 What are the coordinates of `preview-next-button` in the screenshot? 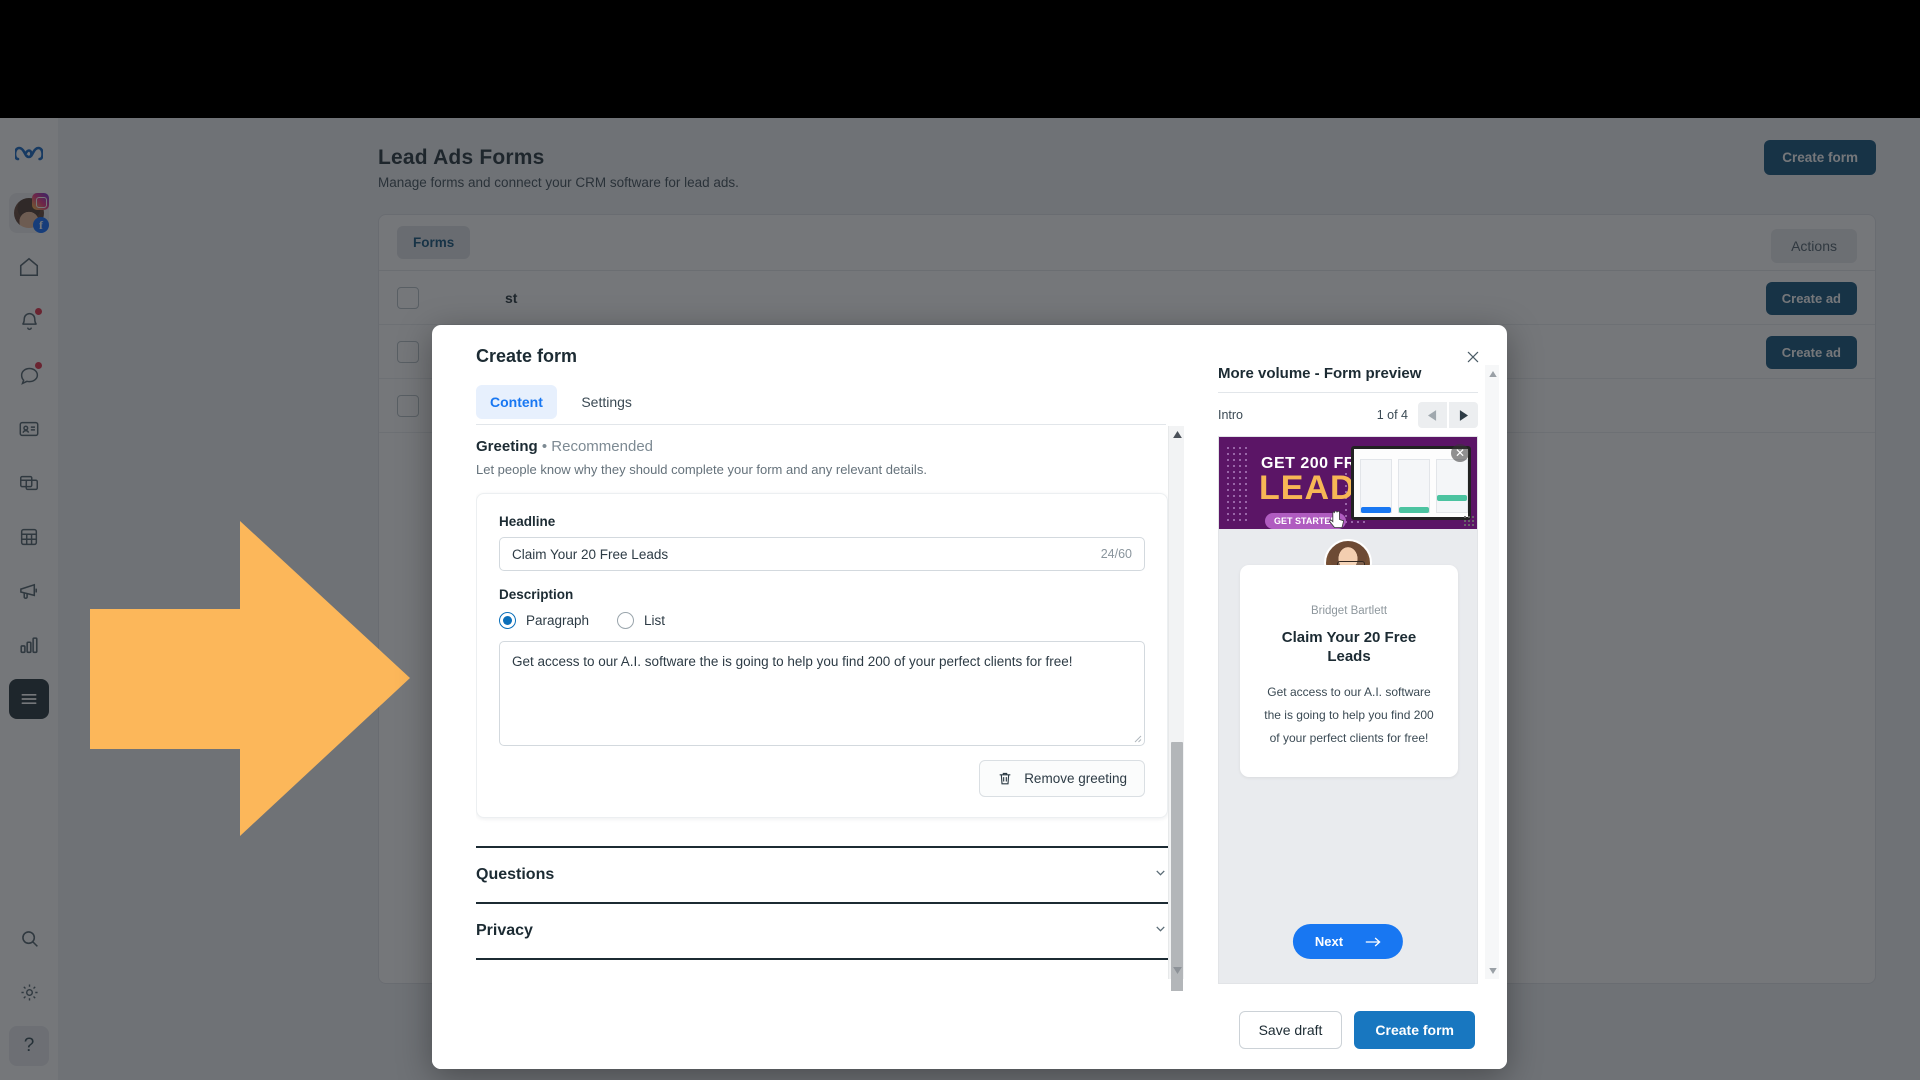 It's located at (1463, 415).